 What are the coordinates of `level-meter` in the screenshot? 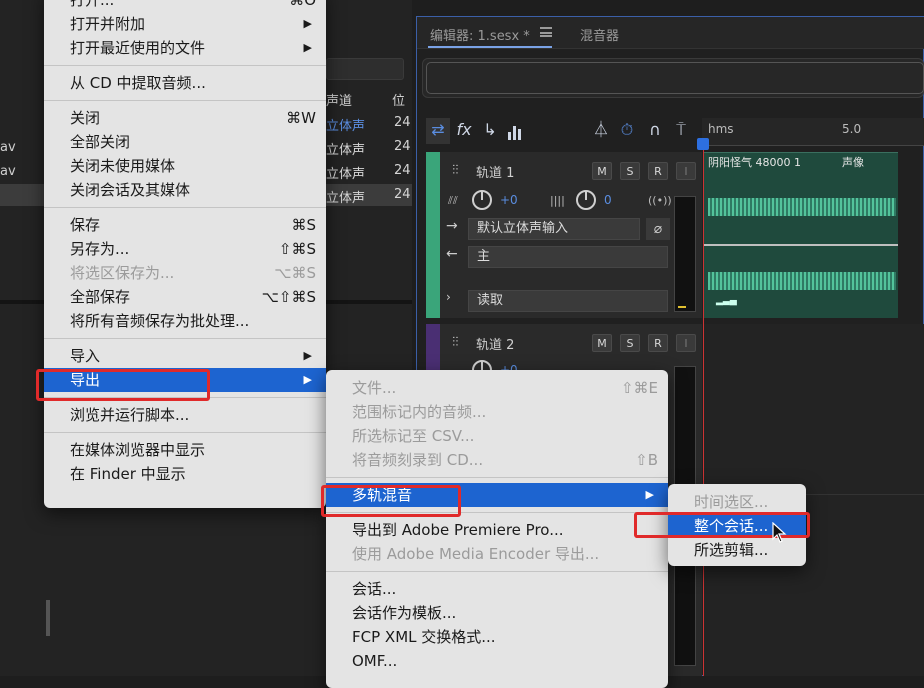 It's located at (685, 254).